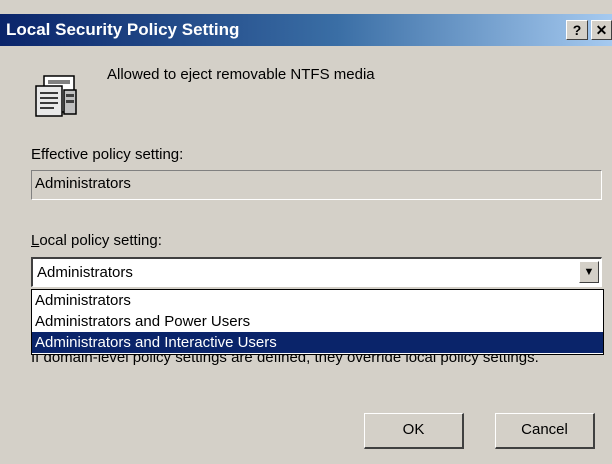 The image size is (612, 464). I want to click on chevron-down-icon: ▼, so click(589, 272).